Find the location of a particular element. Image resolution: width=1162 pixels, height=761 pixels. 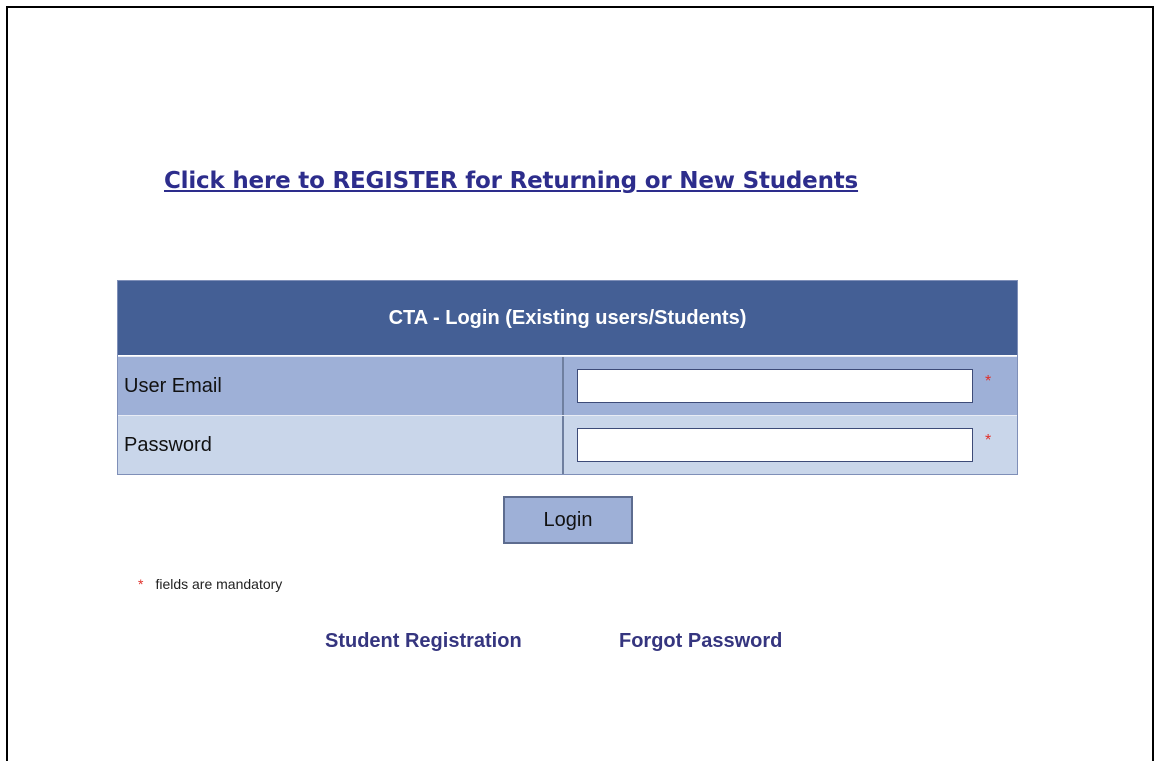

password-input is located at coordinates (775, 445).